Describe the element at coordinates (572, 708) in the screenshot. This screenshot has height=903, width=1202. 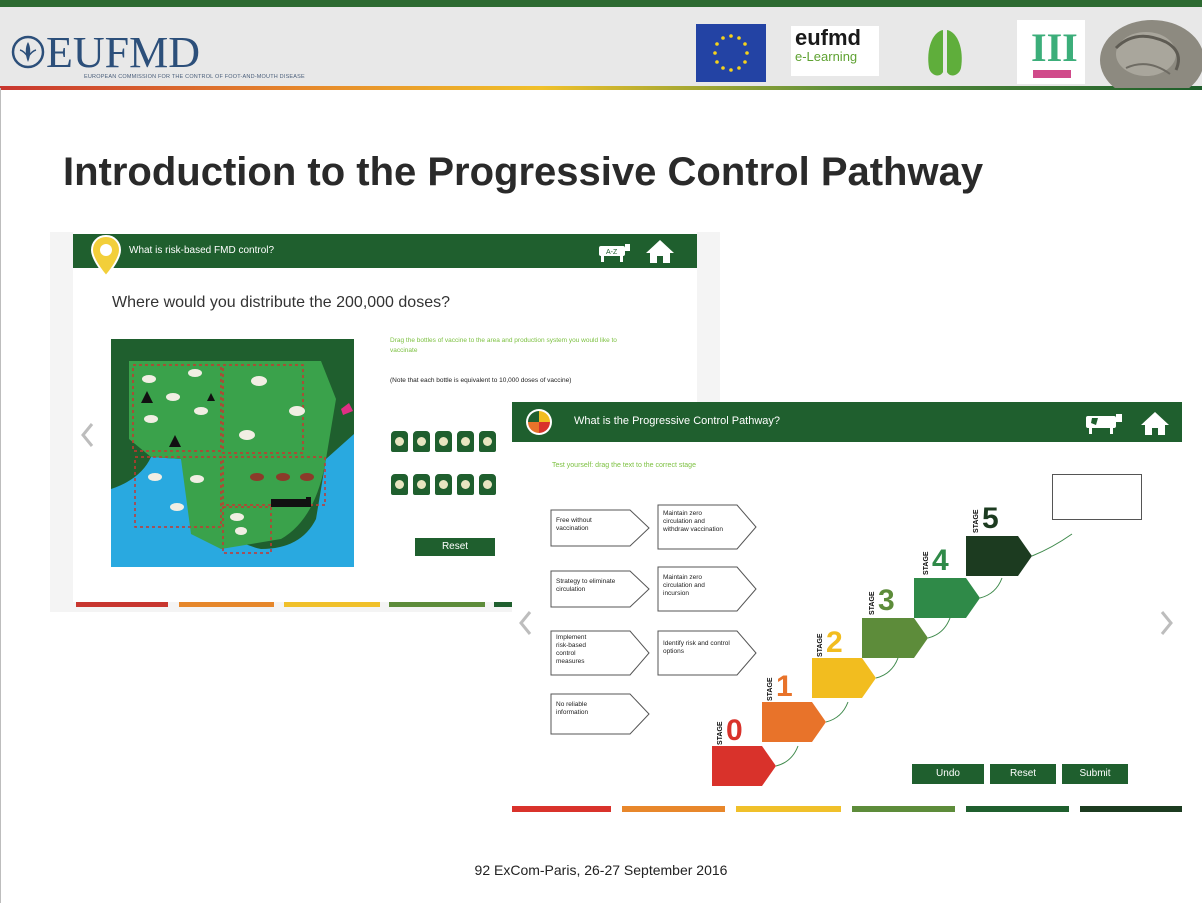
I see `stage-card-label: No reliable information` at that location.